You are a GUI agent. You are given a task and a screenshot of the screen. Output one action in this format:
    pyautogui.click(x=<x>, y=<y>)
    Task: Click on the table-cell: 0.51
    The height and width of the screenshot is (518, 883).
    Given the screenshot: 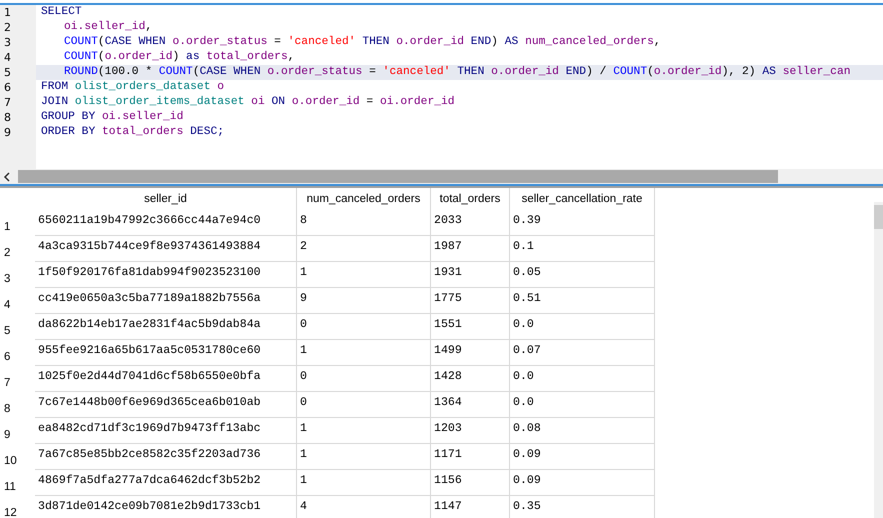 What is the action you would take?
    pyautogui.click(x=582, y=301)
    